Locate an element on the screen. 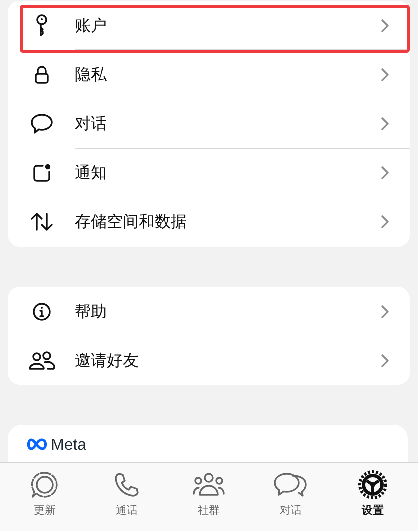  phone-icon is located at coordinates (127, 485).